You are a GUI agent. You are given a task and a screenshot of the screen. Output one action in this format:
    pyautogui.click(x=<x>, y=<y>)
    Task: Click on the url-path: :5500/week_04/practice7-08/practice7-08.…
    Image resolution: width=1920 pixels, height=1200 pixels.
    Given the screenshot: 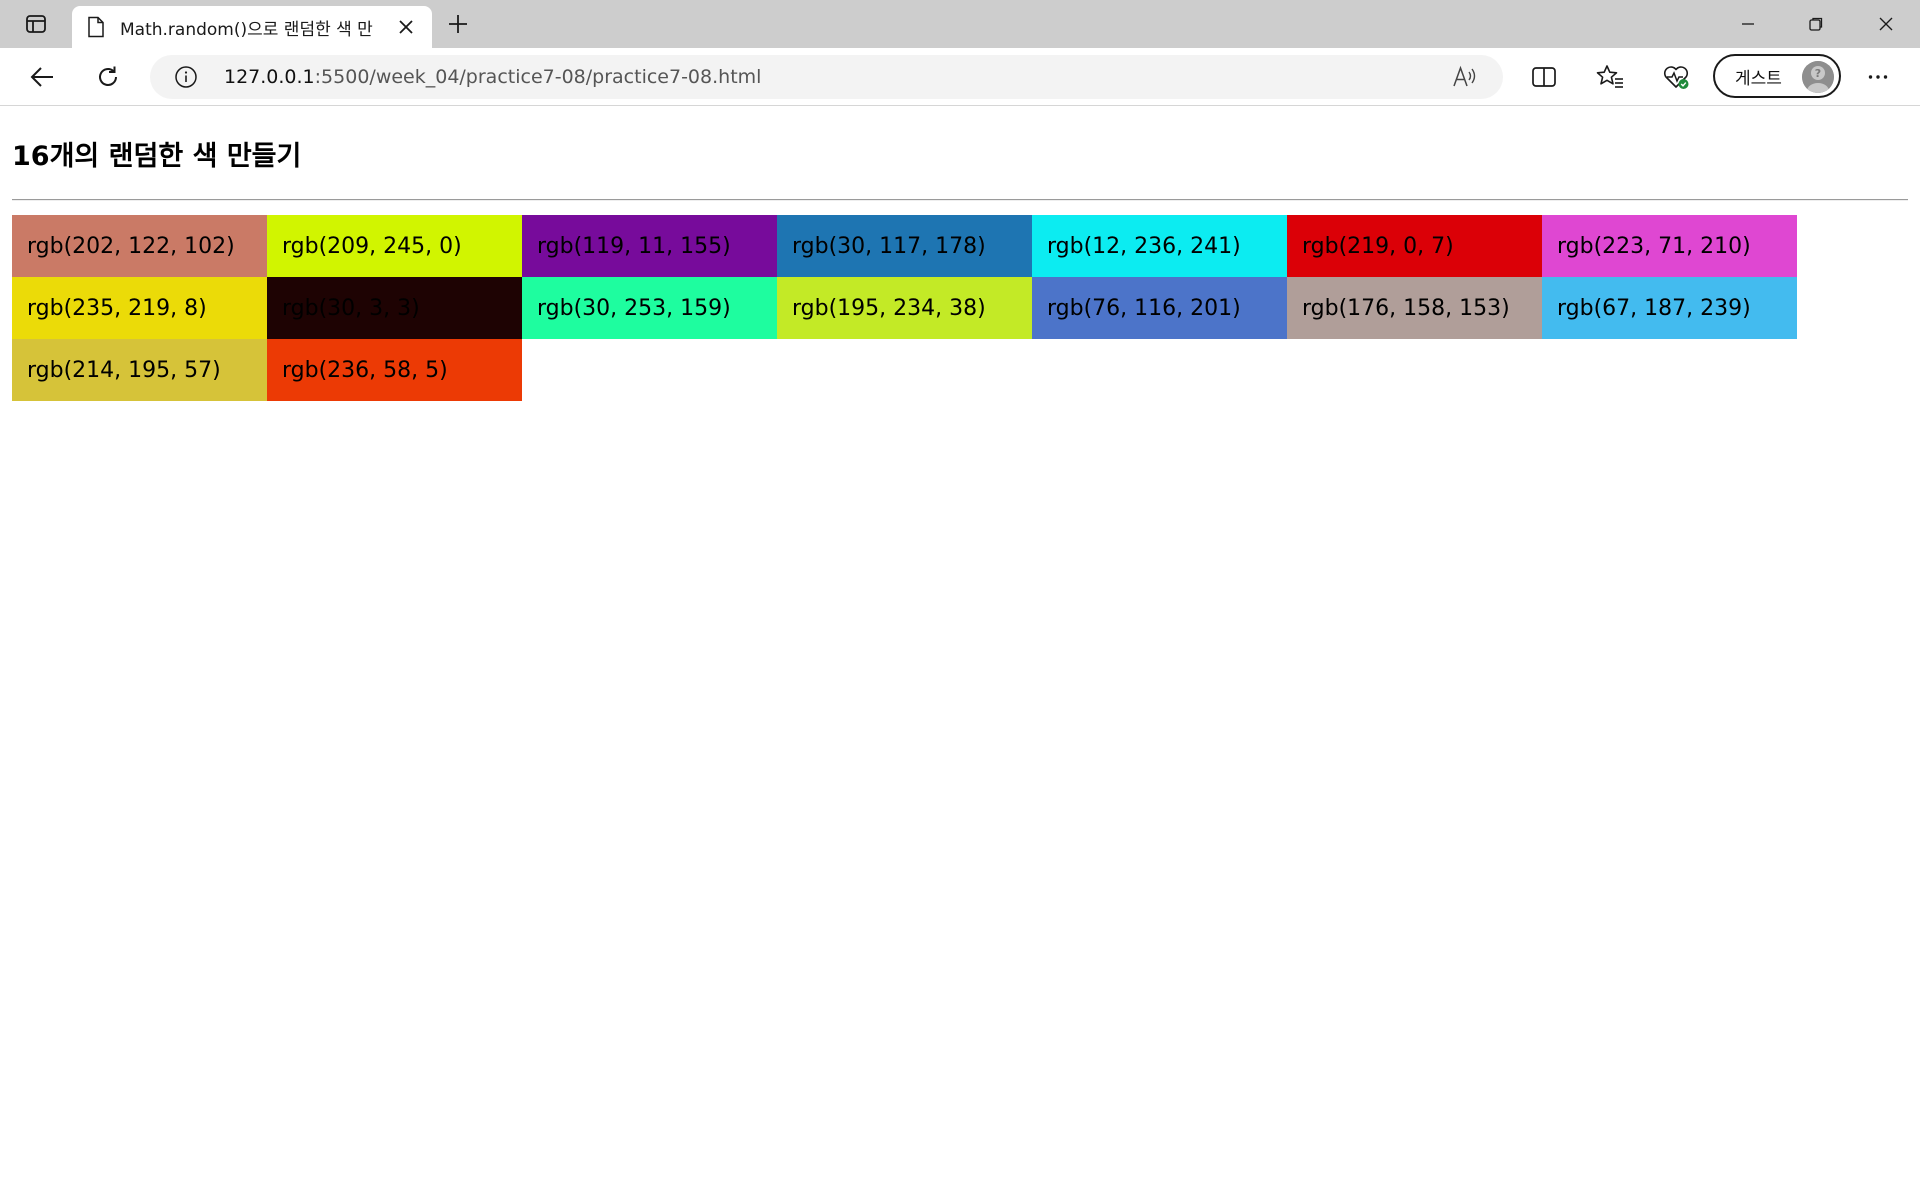 What is the action you would take?
    pyautogui.click(x=538, y=77)
    